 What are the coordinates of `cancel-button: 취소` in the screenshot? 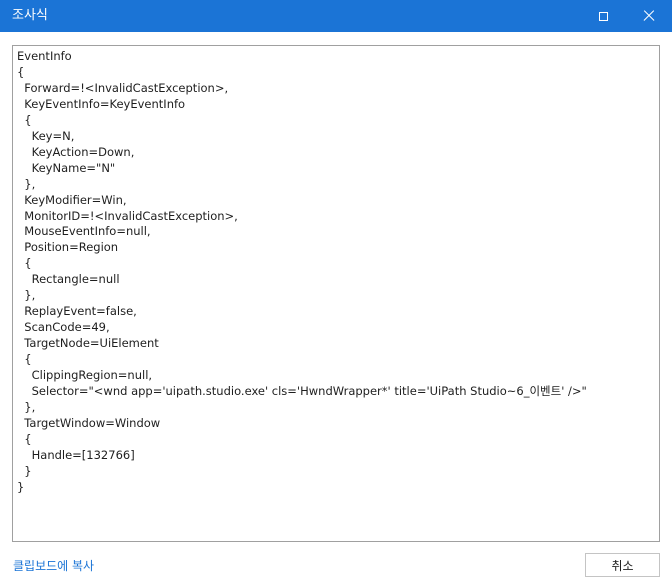 It's located at (622, 565).